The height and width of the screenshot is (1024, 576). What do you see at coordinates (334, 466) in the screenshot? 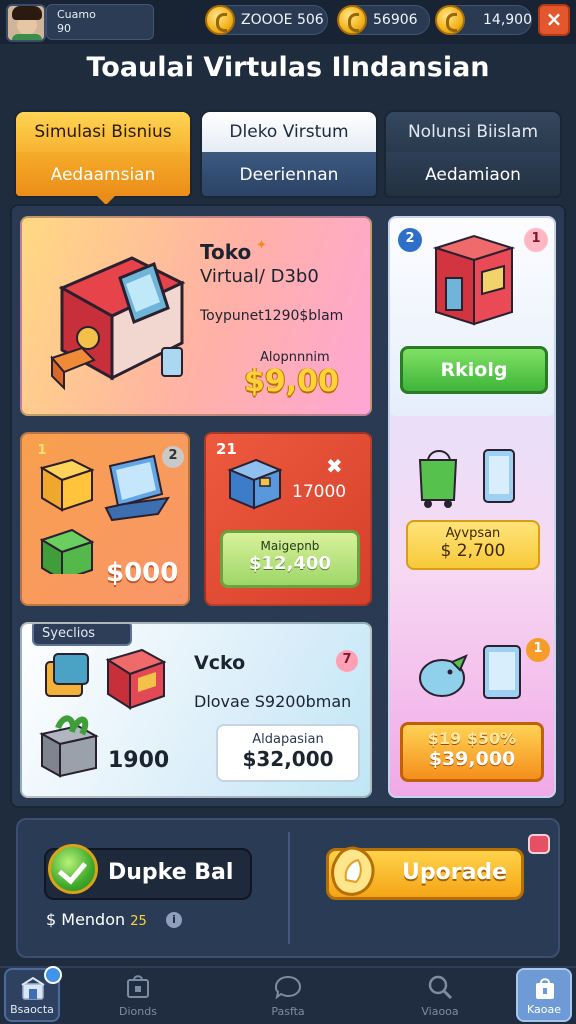
I see `card-2-corner-icon: ✖` at bounding box center [334, 466].